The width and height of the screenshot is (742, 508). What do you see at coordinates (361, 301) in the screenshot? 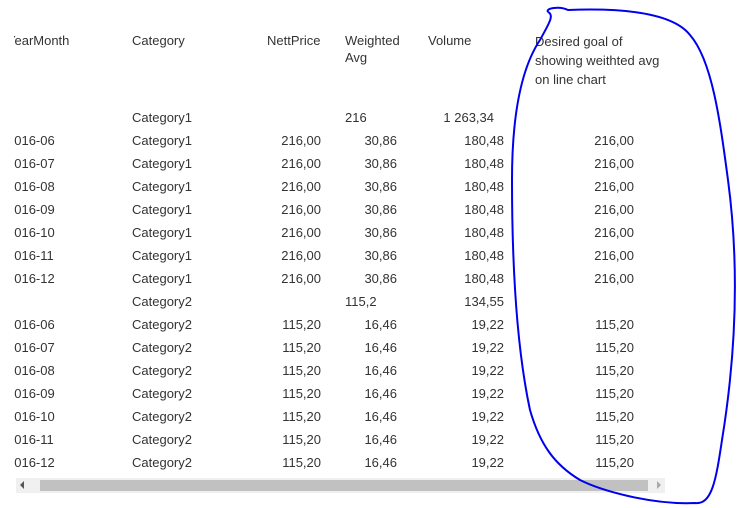
I see `group-weighted-avg: 115,2` at bounding box center [361, 301].